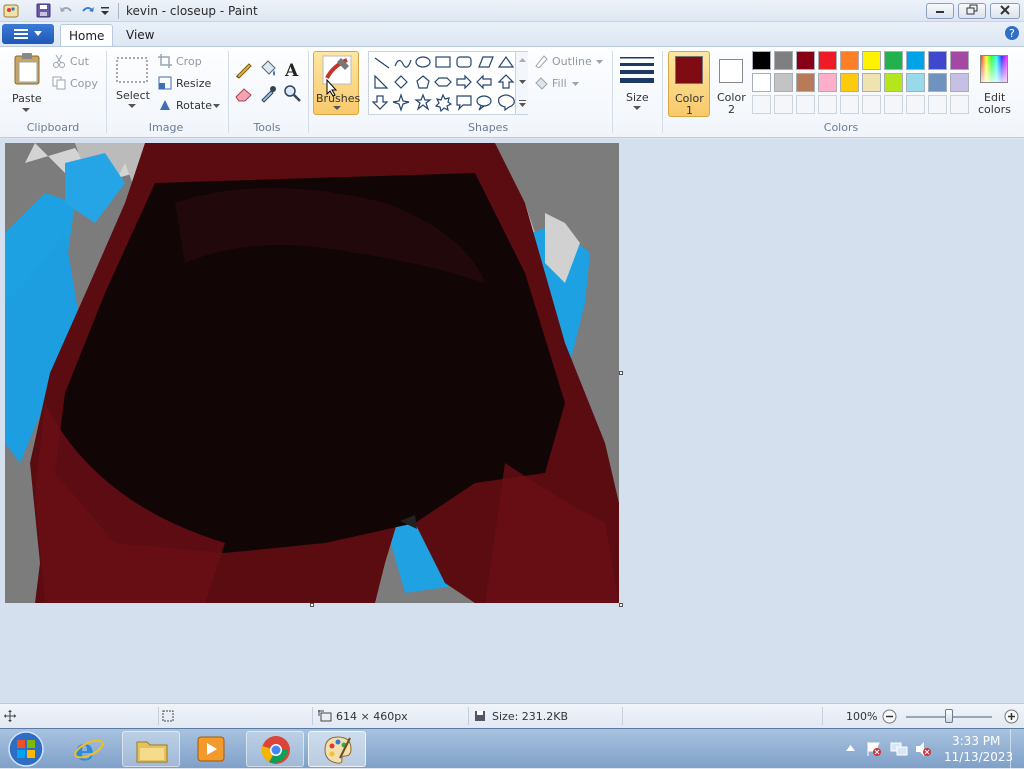 This screenshot has width=1024, height=769. What do you see at coordinates (889, 716) in the screenshot?
I see `zoom-out-icon` at bounding box center [889, 716].